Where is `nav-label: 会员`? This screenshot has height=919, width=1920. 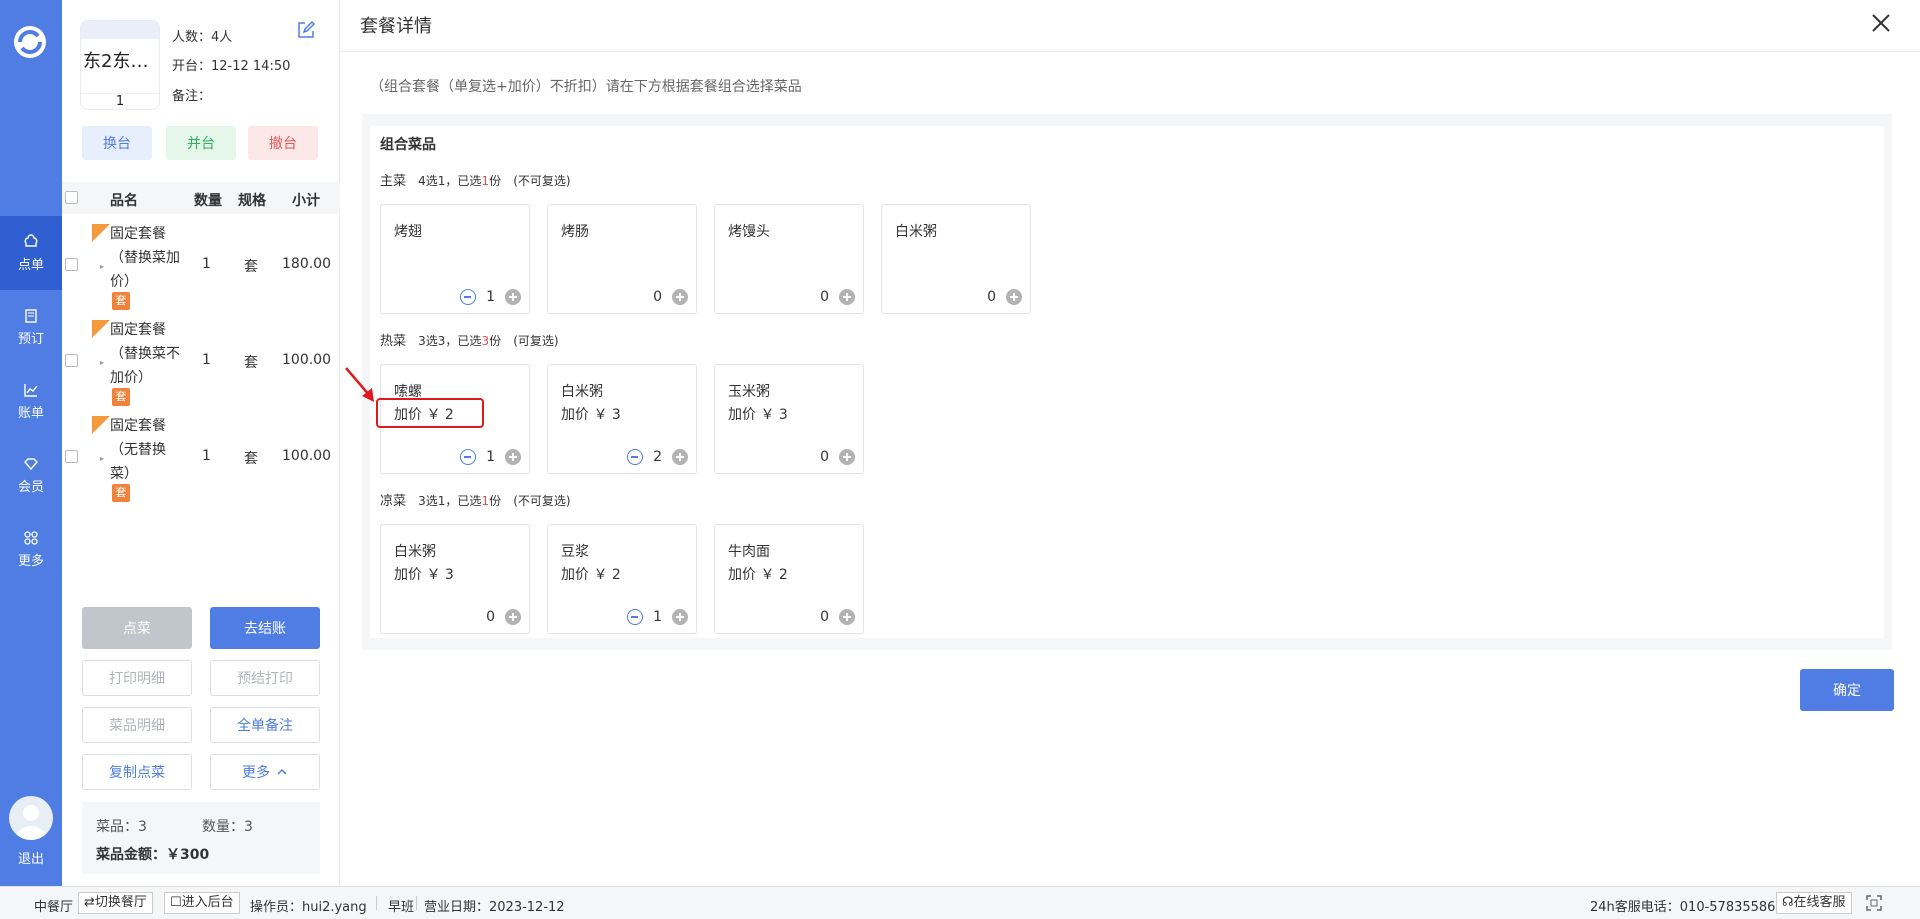
nav-label: 会员 is located at coordinates (30, 487).